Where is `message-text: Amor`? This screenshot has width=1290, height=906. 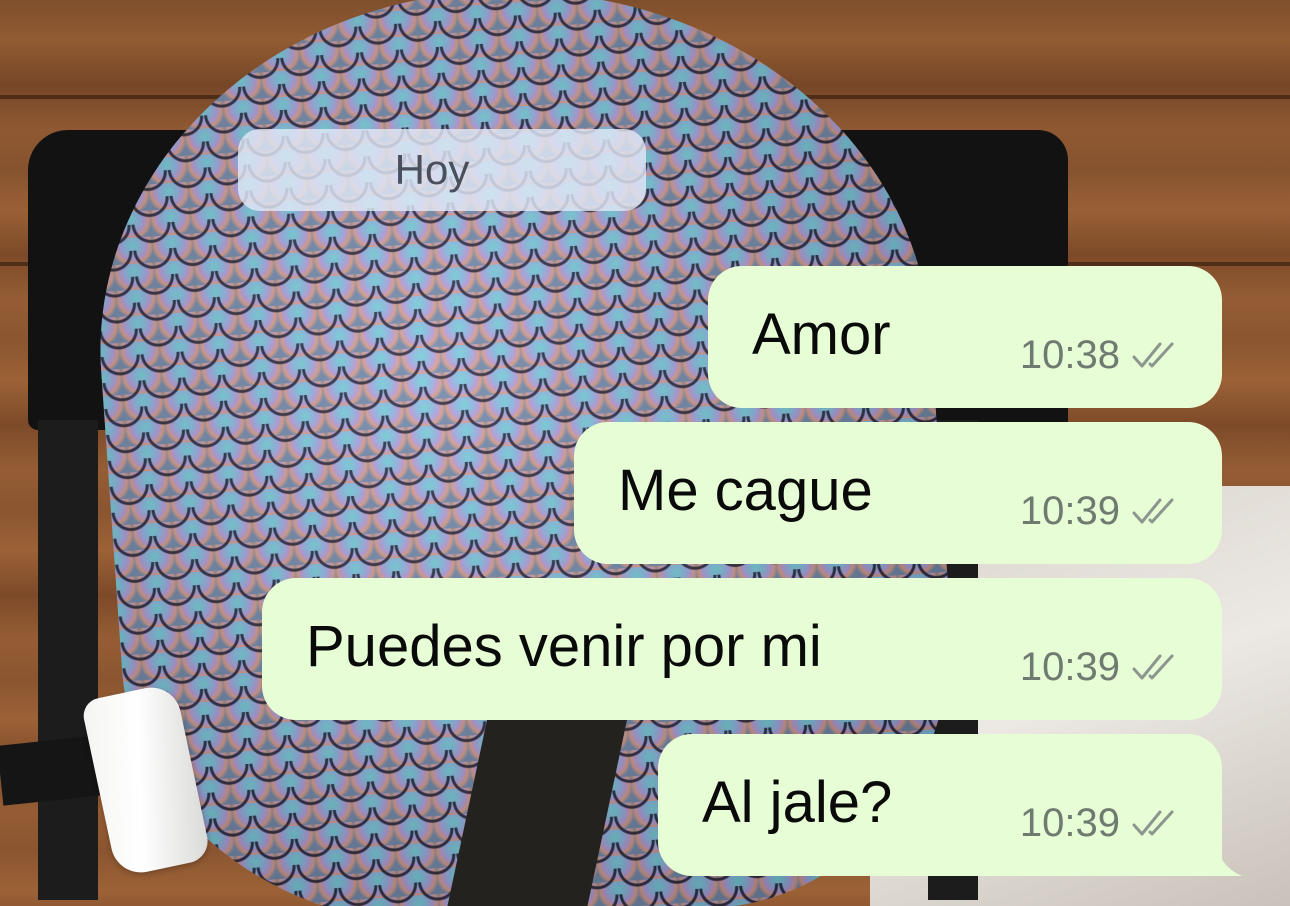
message-text: Amor is located at coordinates (821, 334).